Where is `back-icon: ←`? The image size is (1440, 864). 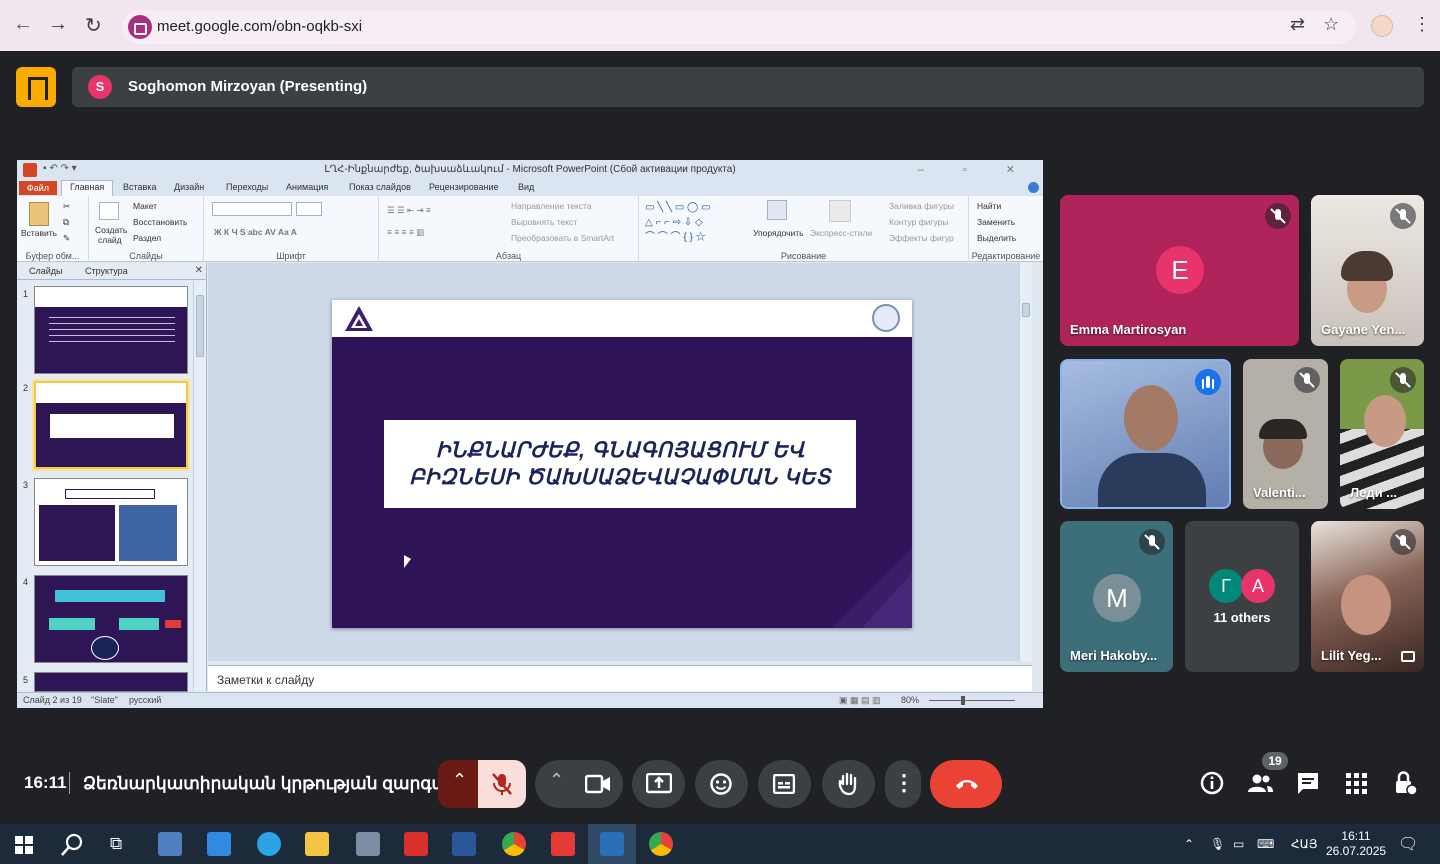 back-icon: ← is located at coordinates (23, 24).